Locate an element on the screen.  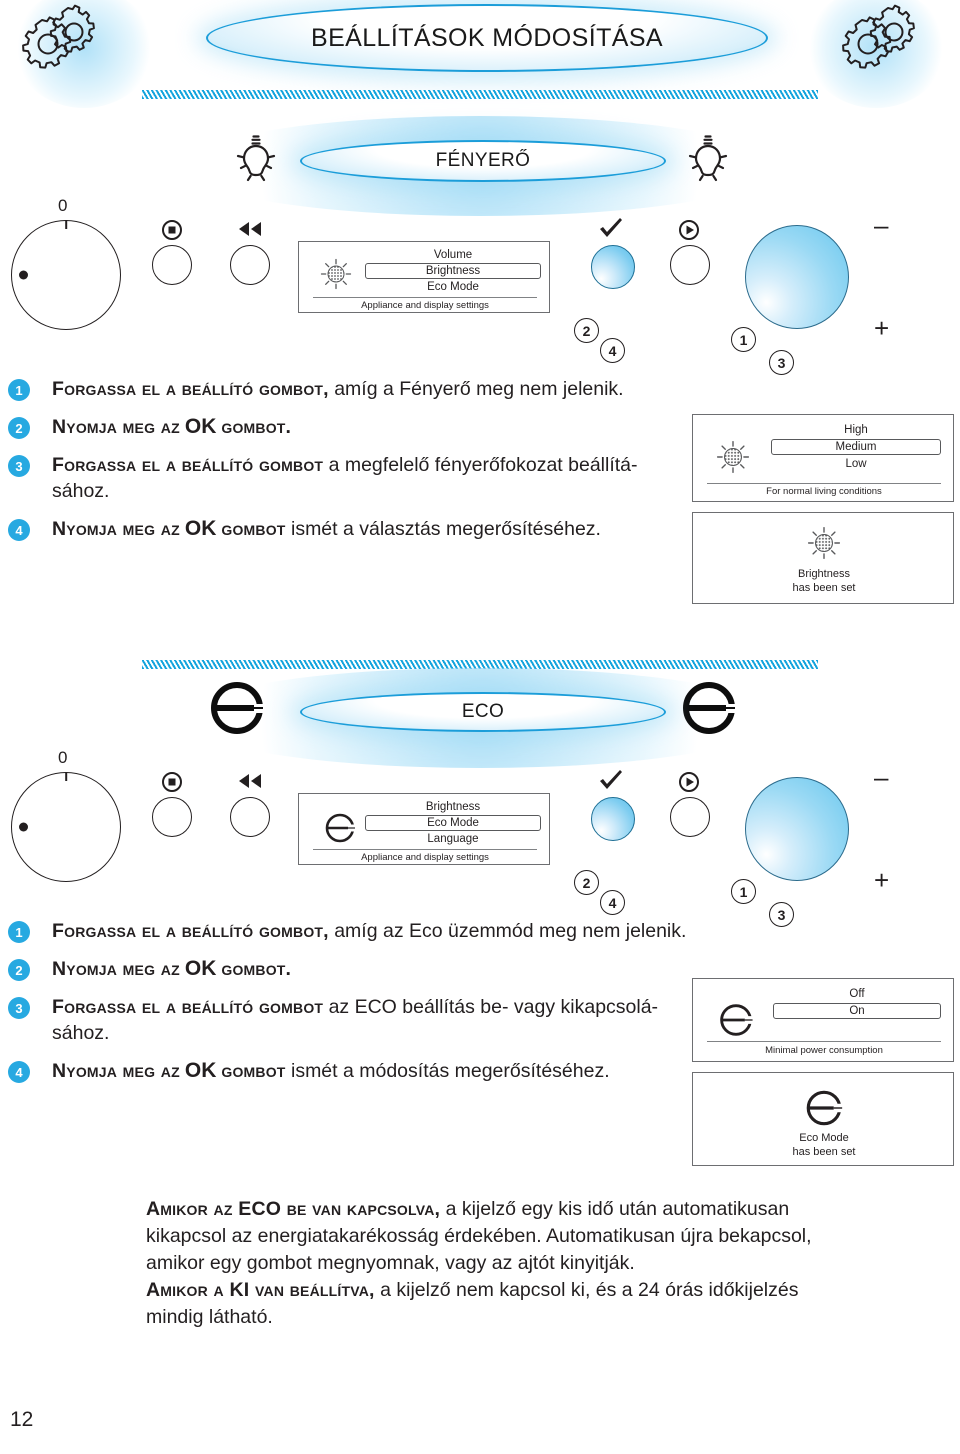
eco-toggle-display: Off On Minimal power consumption is located at coordinates (823, 1020).